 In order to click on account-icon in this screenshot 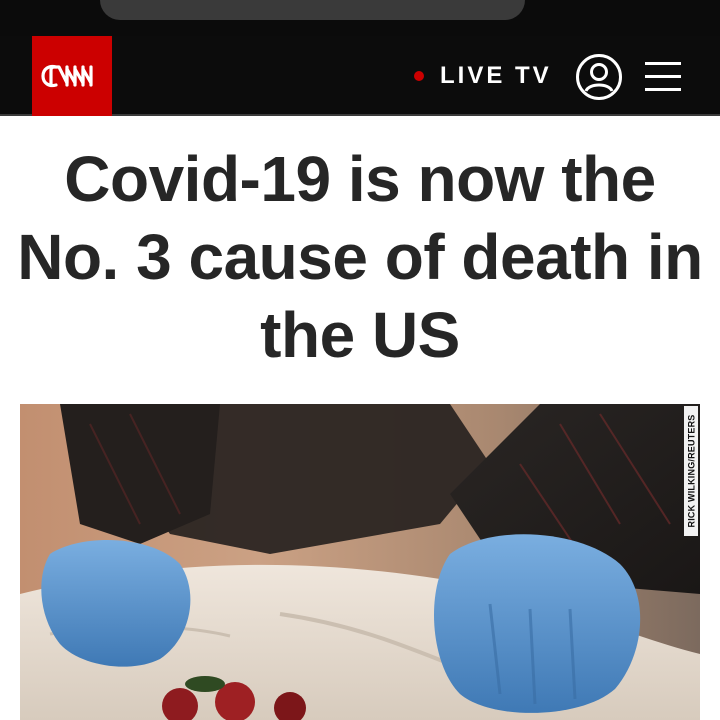, I will do `click(599, 77)`.